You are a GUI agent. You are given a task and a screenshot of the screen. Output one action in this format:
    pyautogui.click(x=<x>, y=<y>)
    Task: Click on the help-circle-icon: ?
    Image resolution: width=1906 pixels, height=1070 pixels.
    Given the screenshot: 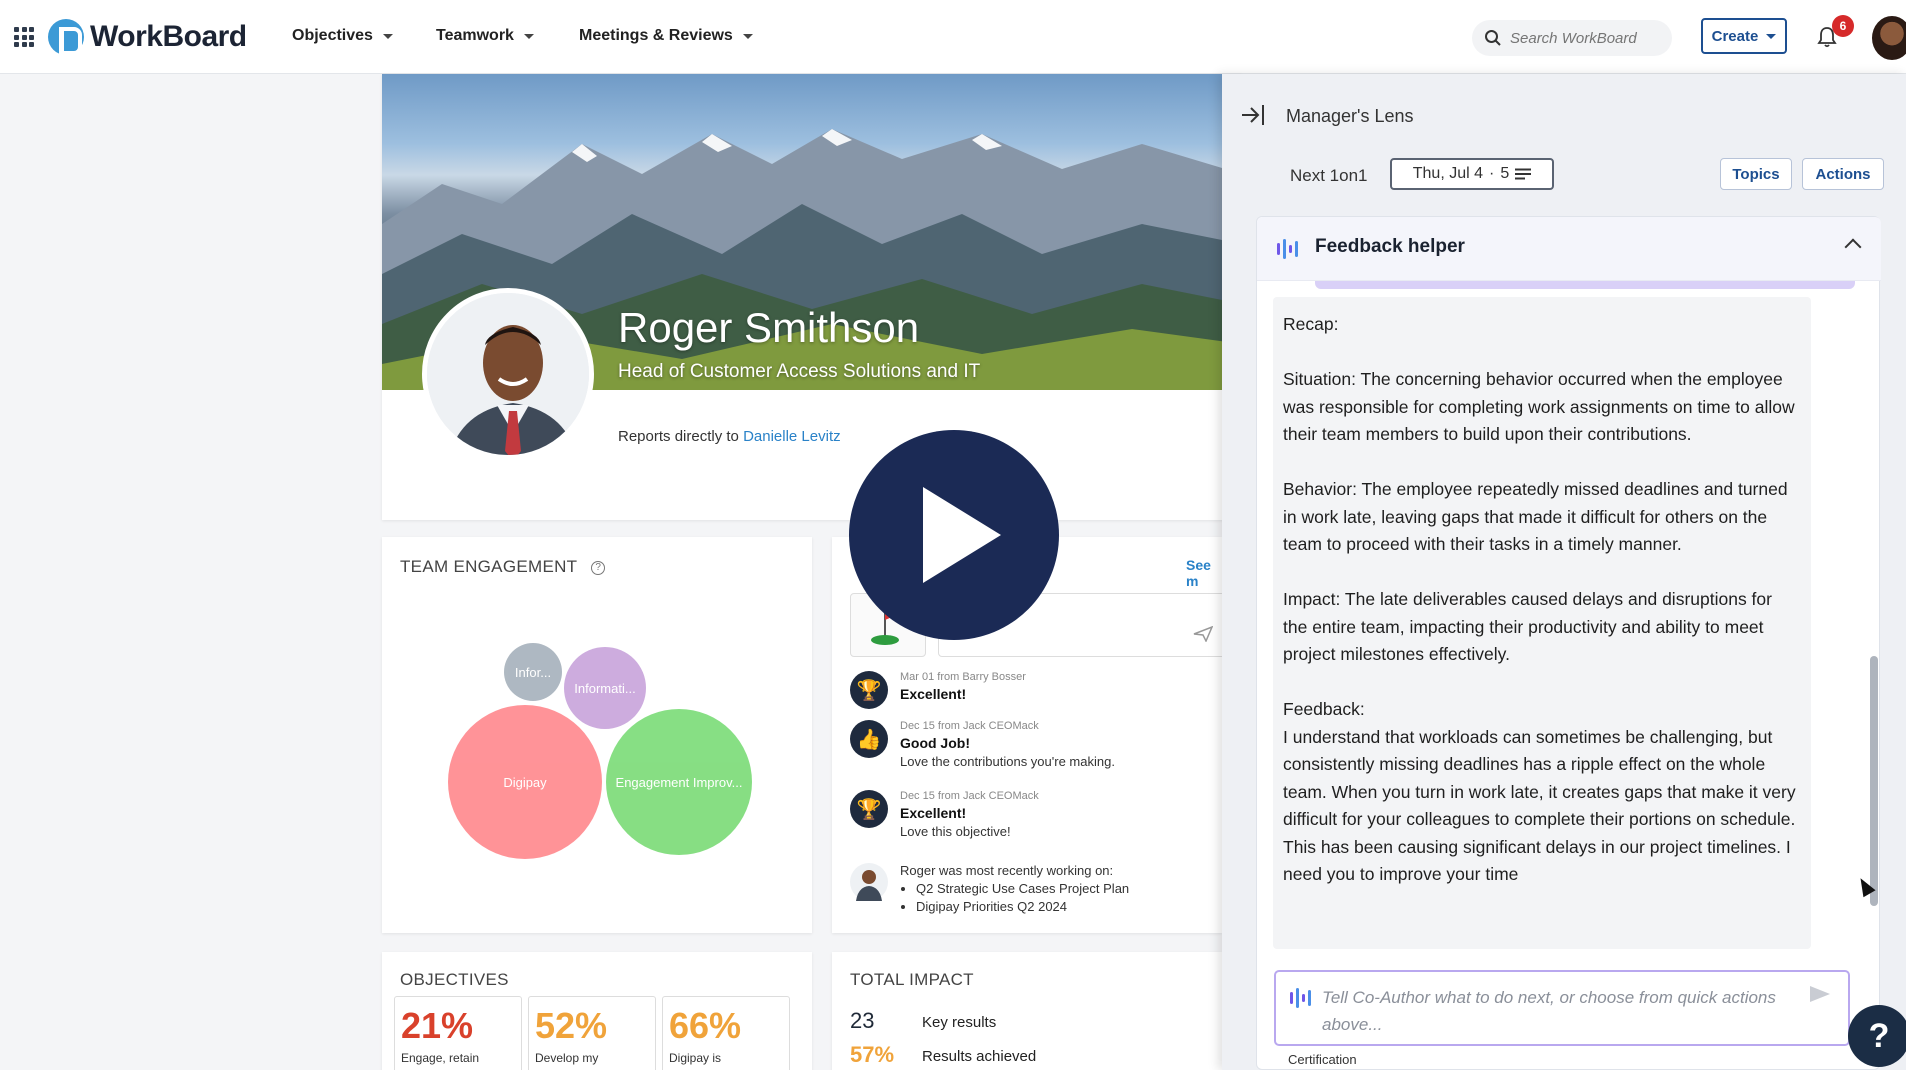 What is the action you would take?
    pyautogui.click(x=598, y=568)
    